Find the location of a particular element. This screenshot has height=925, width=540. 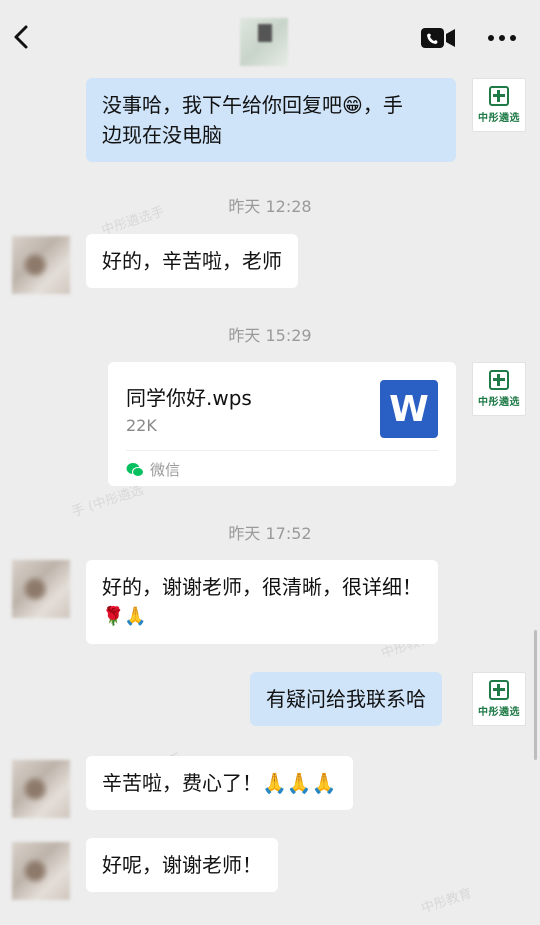

message-bubble-outgoing: 没事哈，我下午给你回复吧😁，手 边现在没电脑 is located at coordinates (271, 120).